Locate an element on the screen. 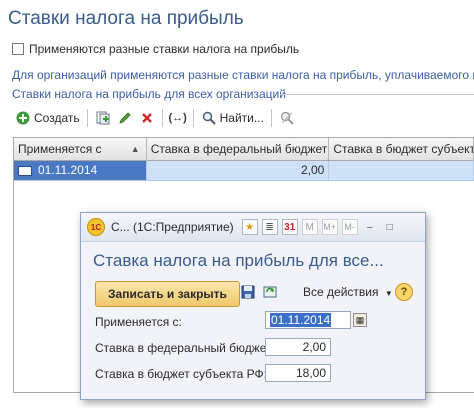 The image size is (474, 408). column-header-federal: Ставка в федеральный бюджет is located at coordinates (238, 149).